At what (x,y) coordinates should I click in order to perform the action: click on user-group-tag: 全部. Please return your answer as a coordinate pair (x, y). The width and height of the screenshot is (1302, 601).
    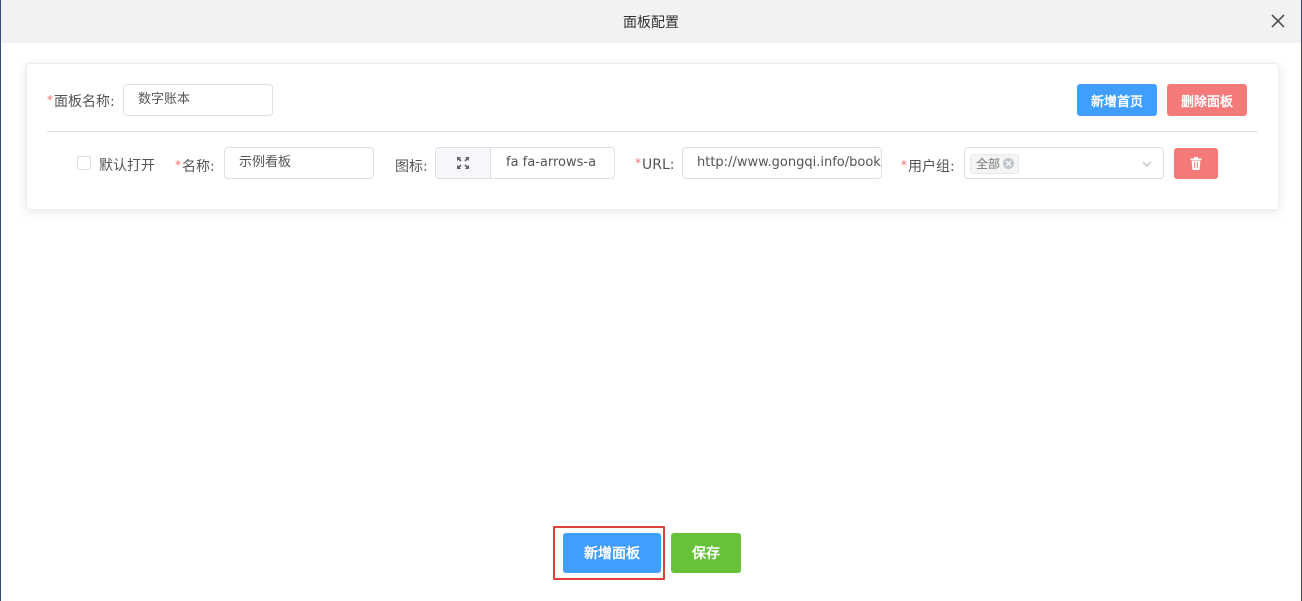
    Looking at the image, I should click on (995, 164).